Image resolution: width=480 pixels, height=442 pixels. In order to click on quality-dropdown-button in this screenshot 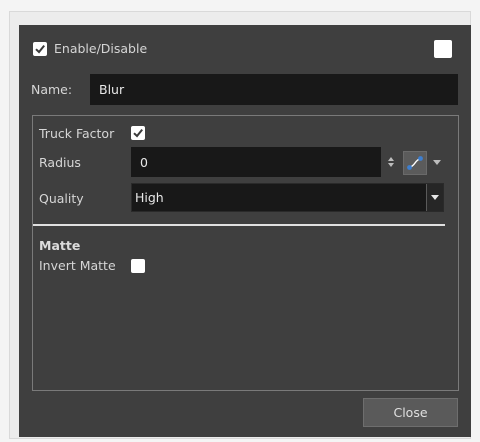, I will do `click(434, 197)`.